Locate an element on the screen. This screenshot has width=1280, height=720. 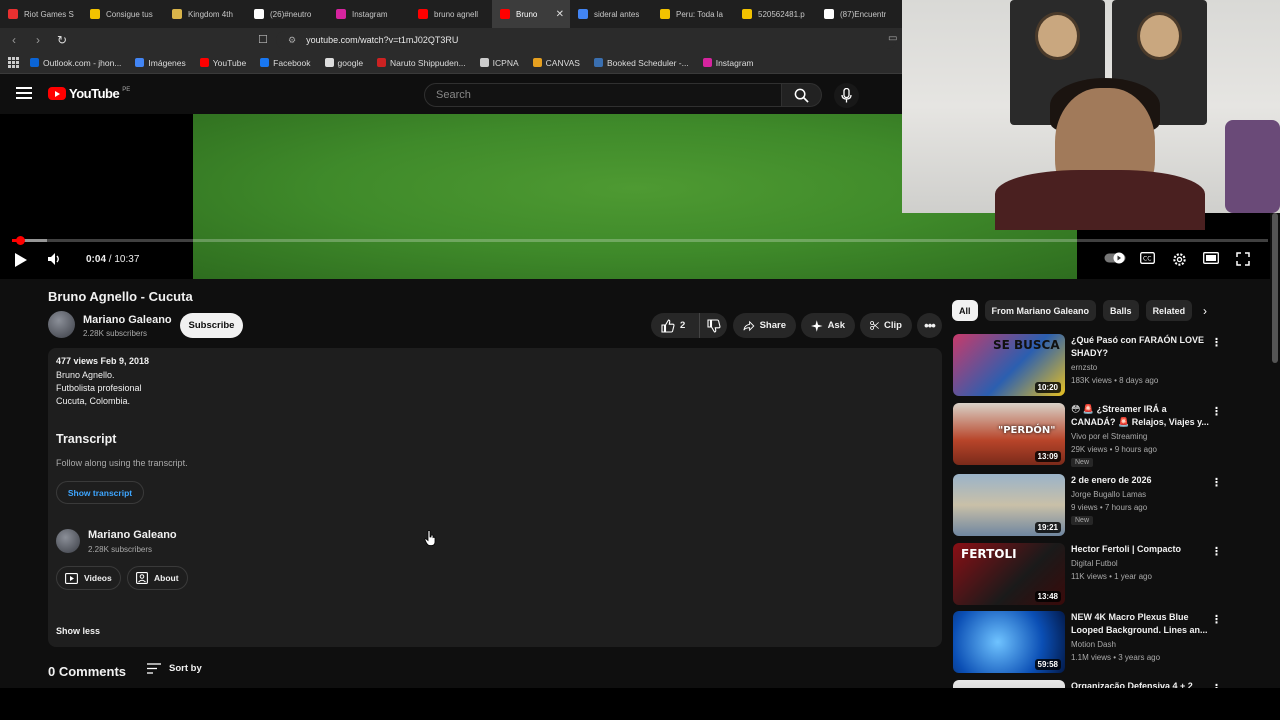
settings-button is located at coordinates (1179, 259).